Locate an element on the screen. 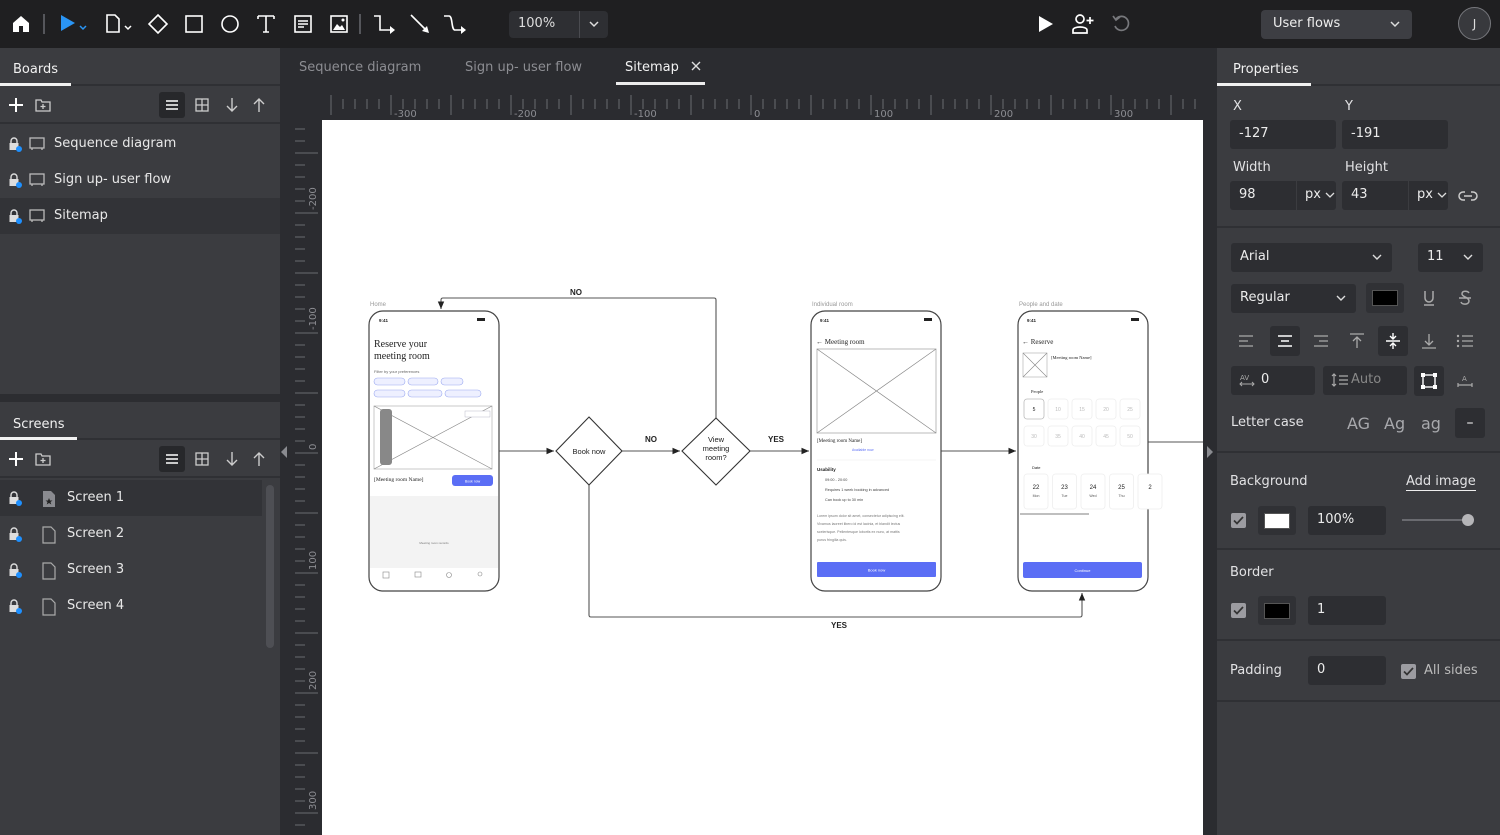 This screenshot has height=835, width=1500. font-size-select: 11 is located at coordinates (1450, 257).